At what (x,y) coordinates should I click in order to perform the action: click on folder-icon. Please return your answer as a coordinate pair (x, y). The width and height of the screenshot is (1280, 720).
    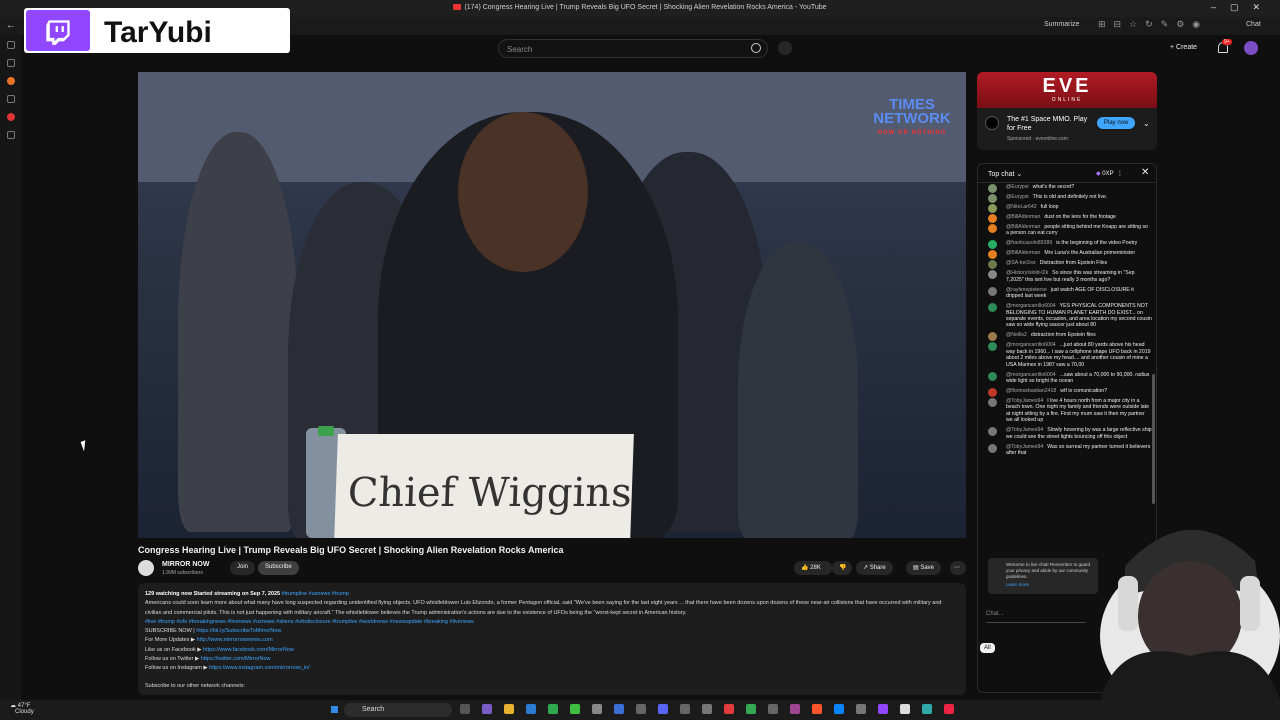
    Looking at the image, I should click on (509, 709).